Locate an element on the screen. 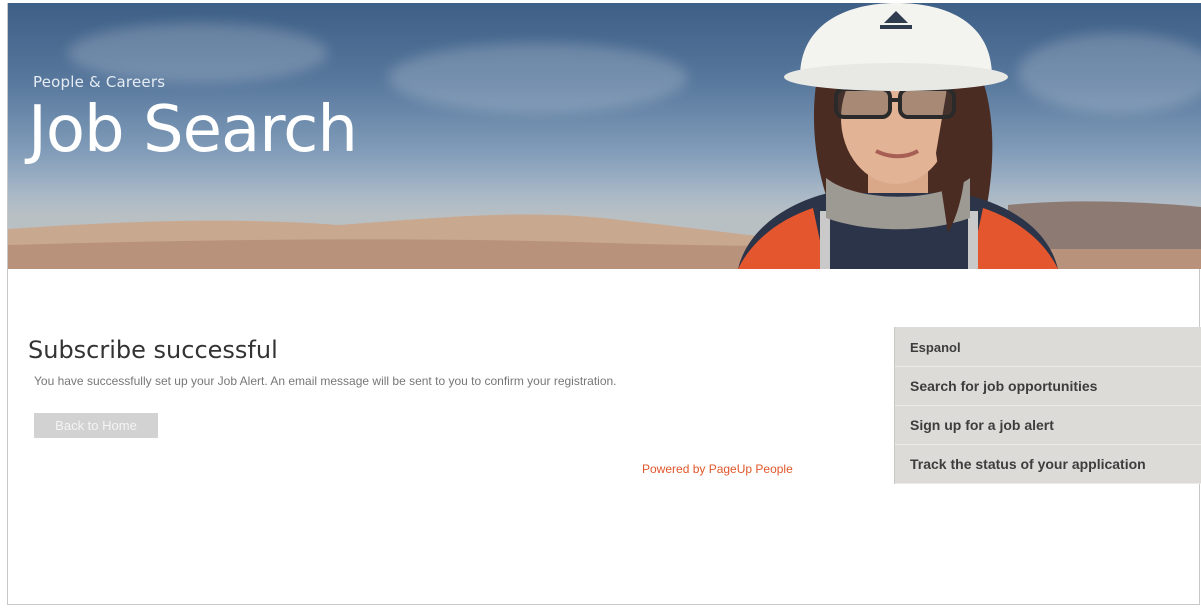 The image size is (1201, 608). cloud-shape is located at coordinates (538, 78).